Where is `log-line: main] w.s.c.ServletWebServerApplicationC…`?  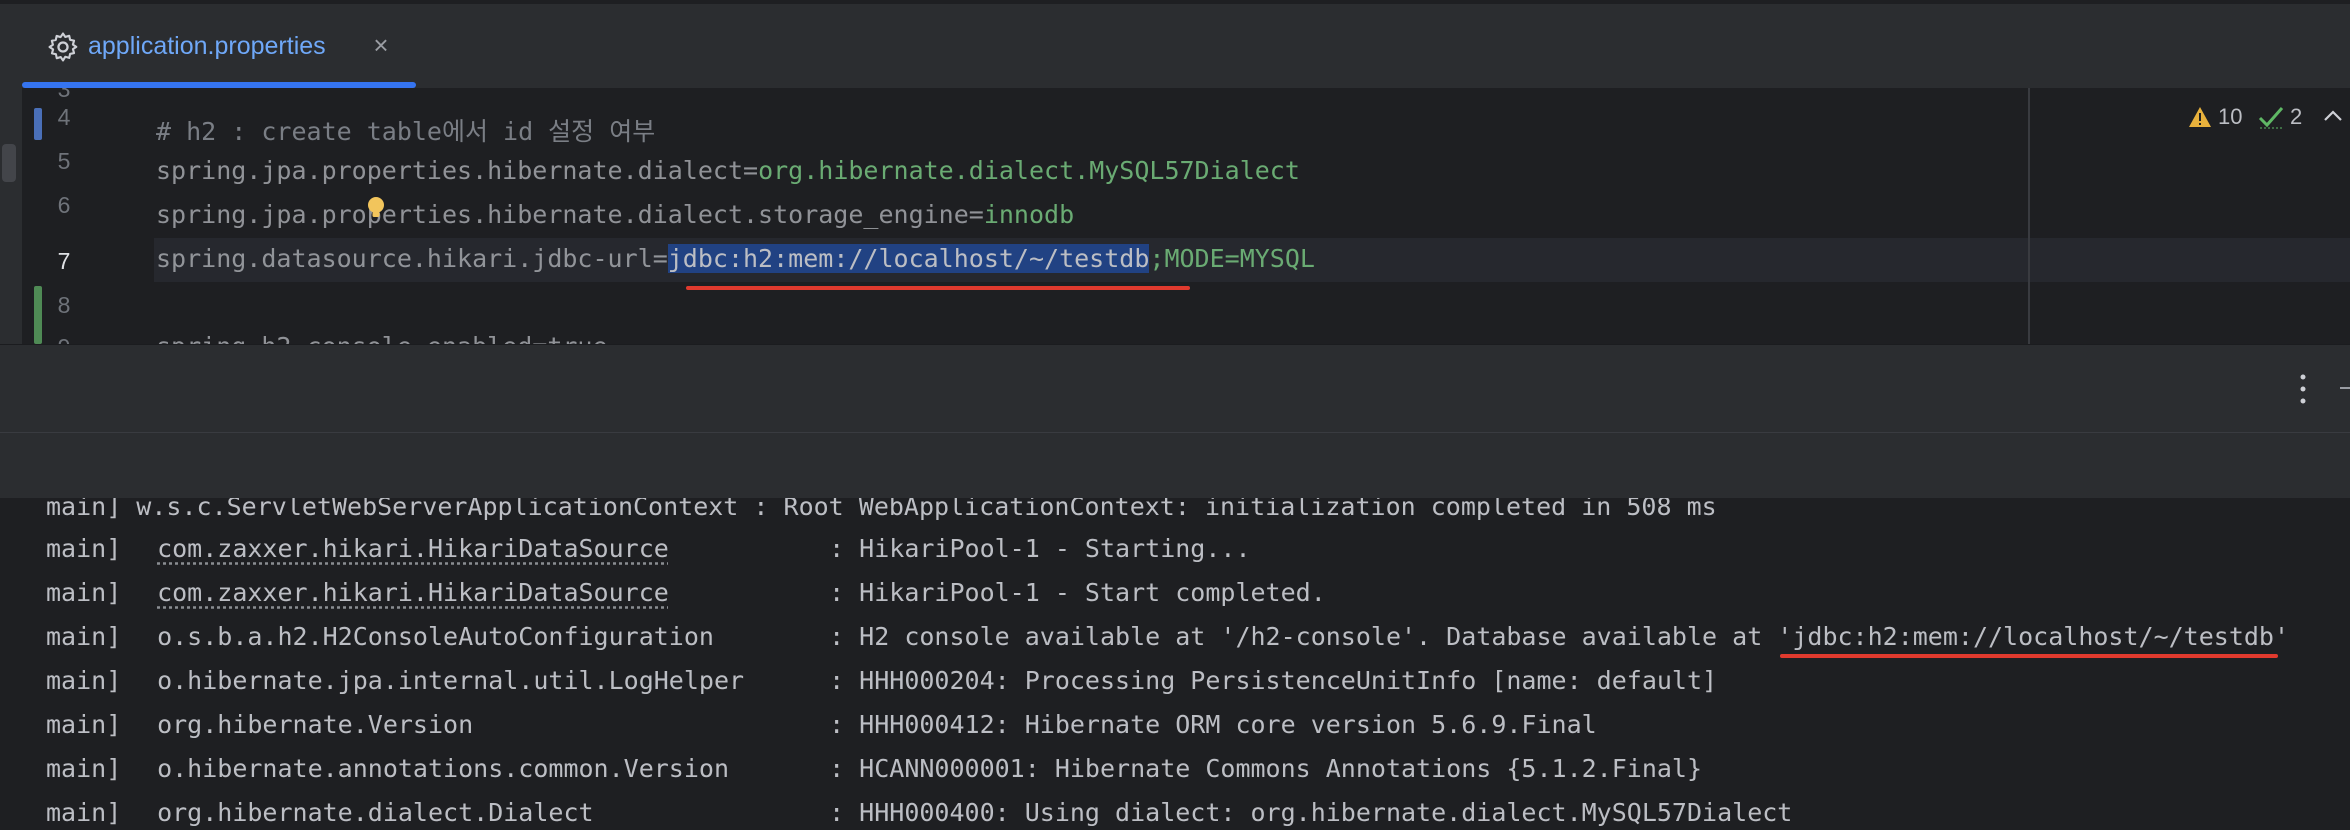 log-line: main] w.s.c.ServletWebServerApplicationC… is located at coordinates (881, 509).